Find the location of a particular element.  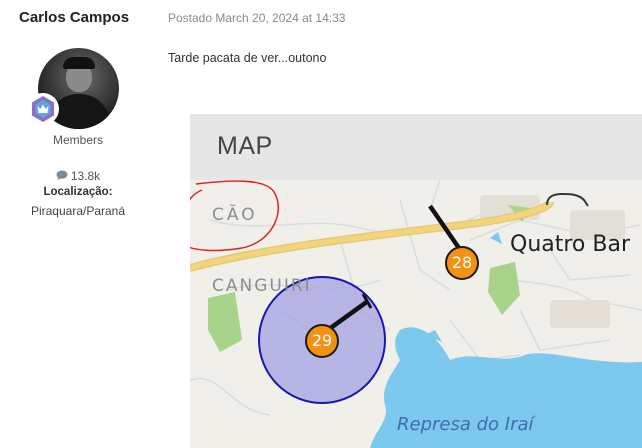

location-value: Piraquara/Paraná is located at coordinates (78, 211).